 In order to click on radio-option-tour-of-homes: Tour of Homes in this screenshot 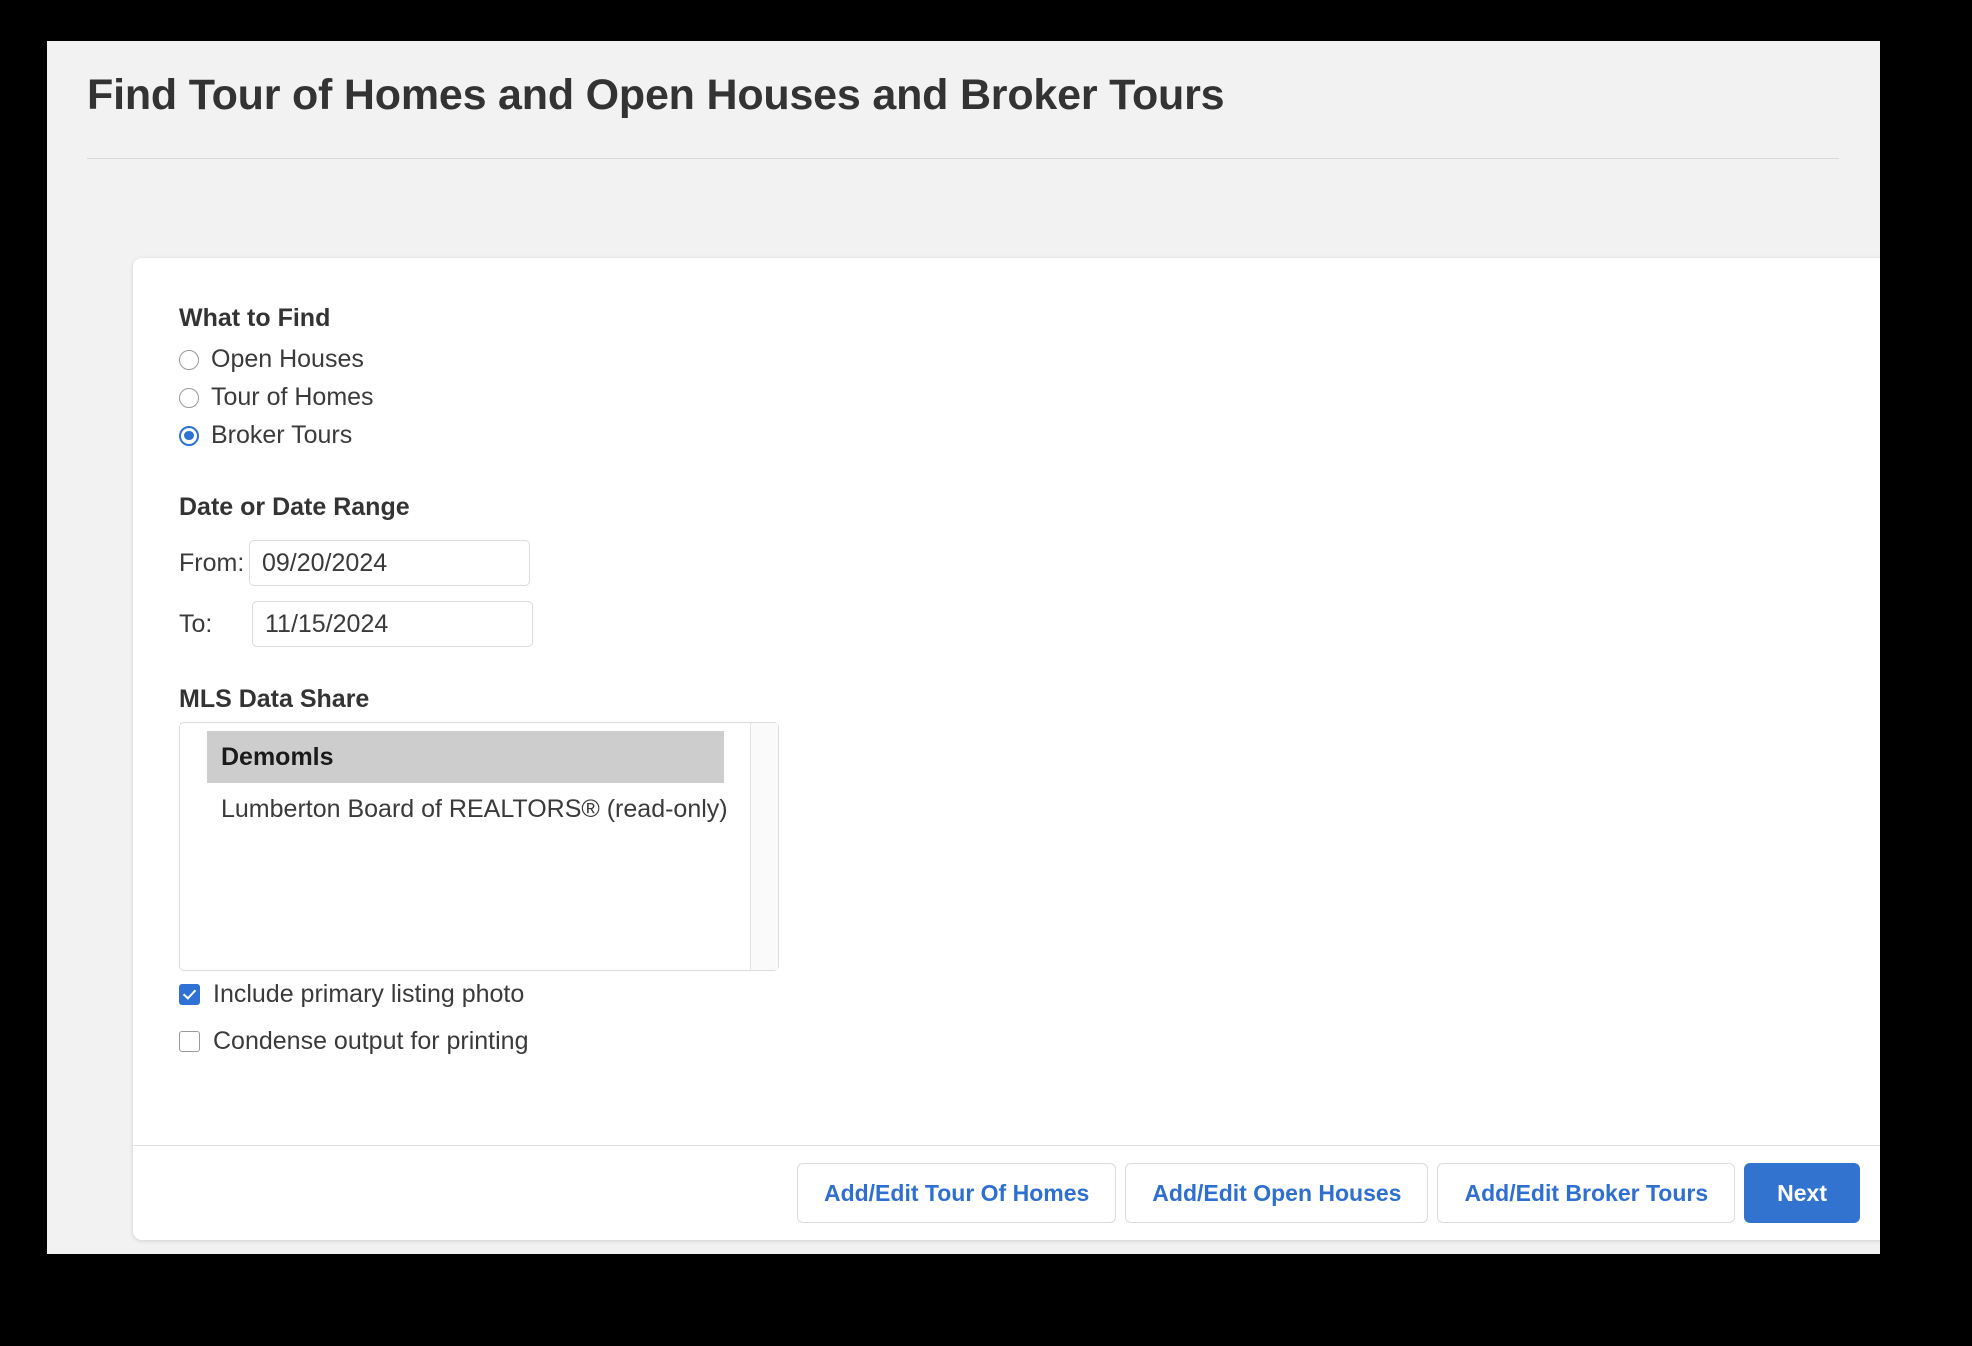, I will do `click(1011, 398)`.